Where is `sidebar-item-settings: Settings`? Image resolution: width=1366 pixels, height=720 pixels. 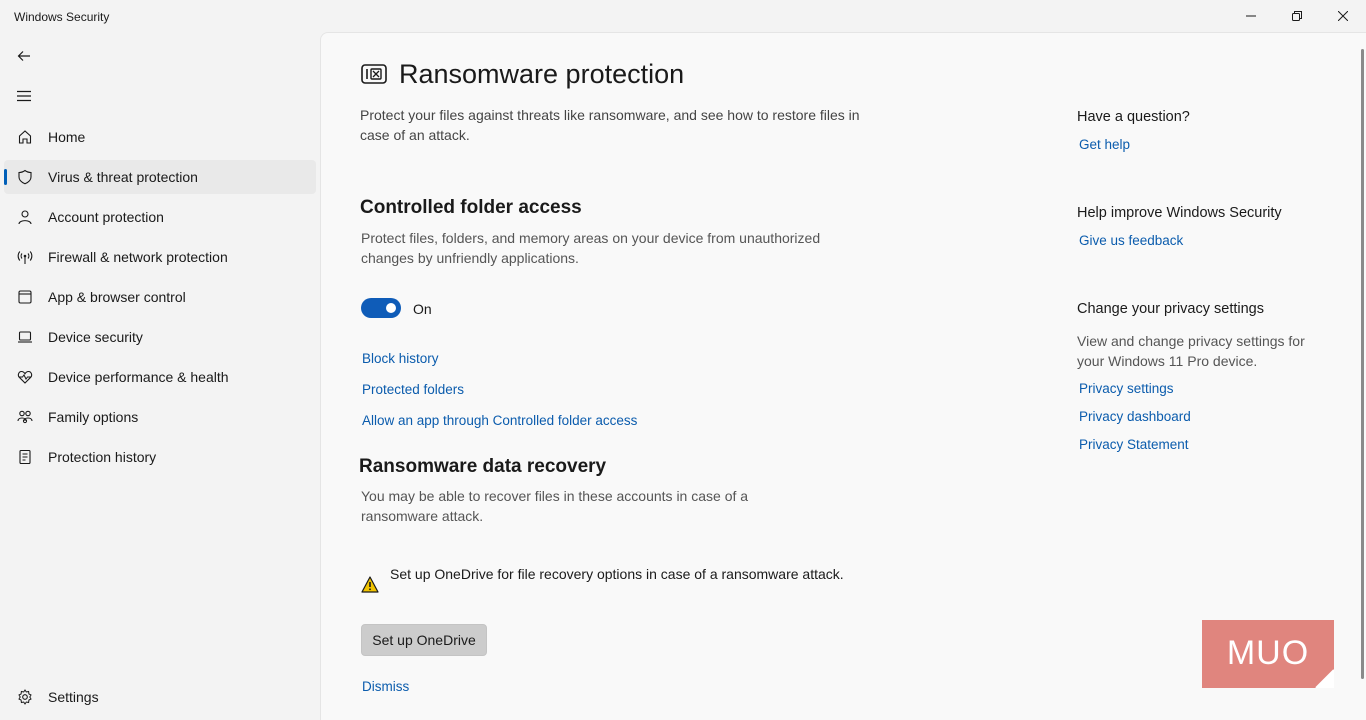
sidebar-item-settings: Settings is located at coordinates (160, 697).